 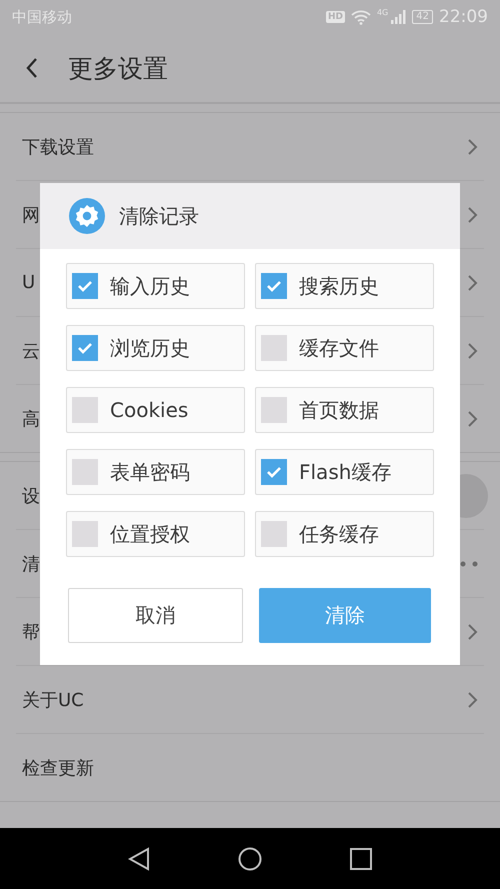 I want to click on settings-item: 设, so click(x=31, y=496).